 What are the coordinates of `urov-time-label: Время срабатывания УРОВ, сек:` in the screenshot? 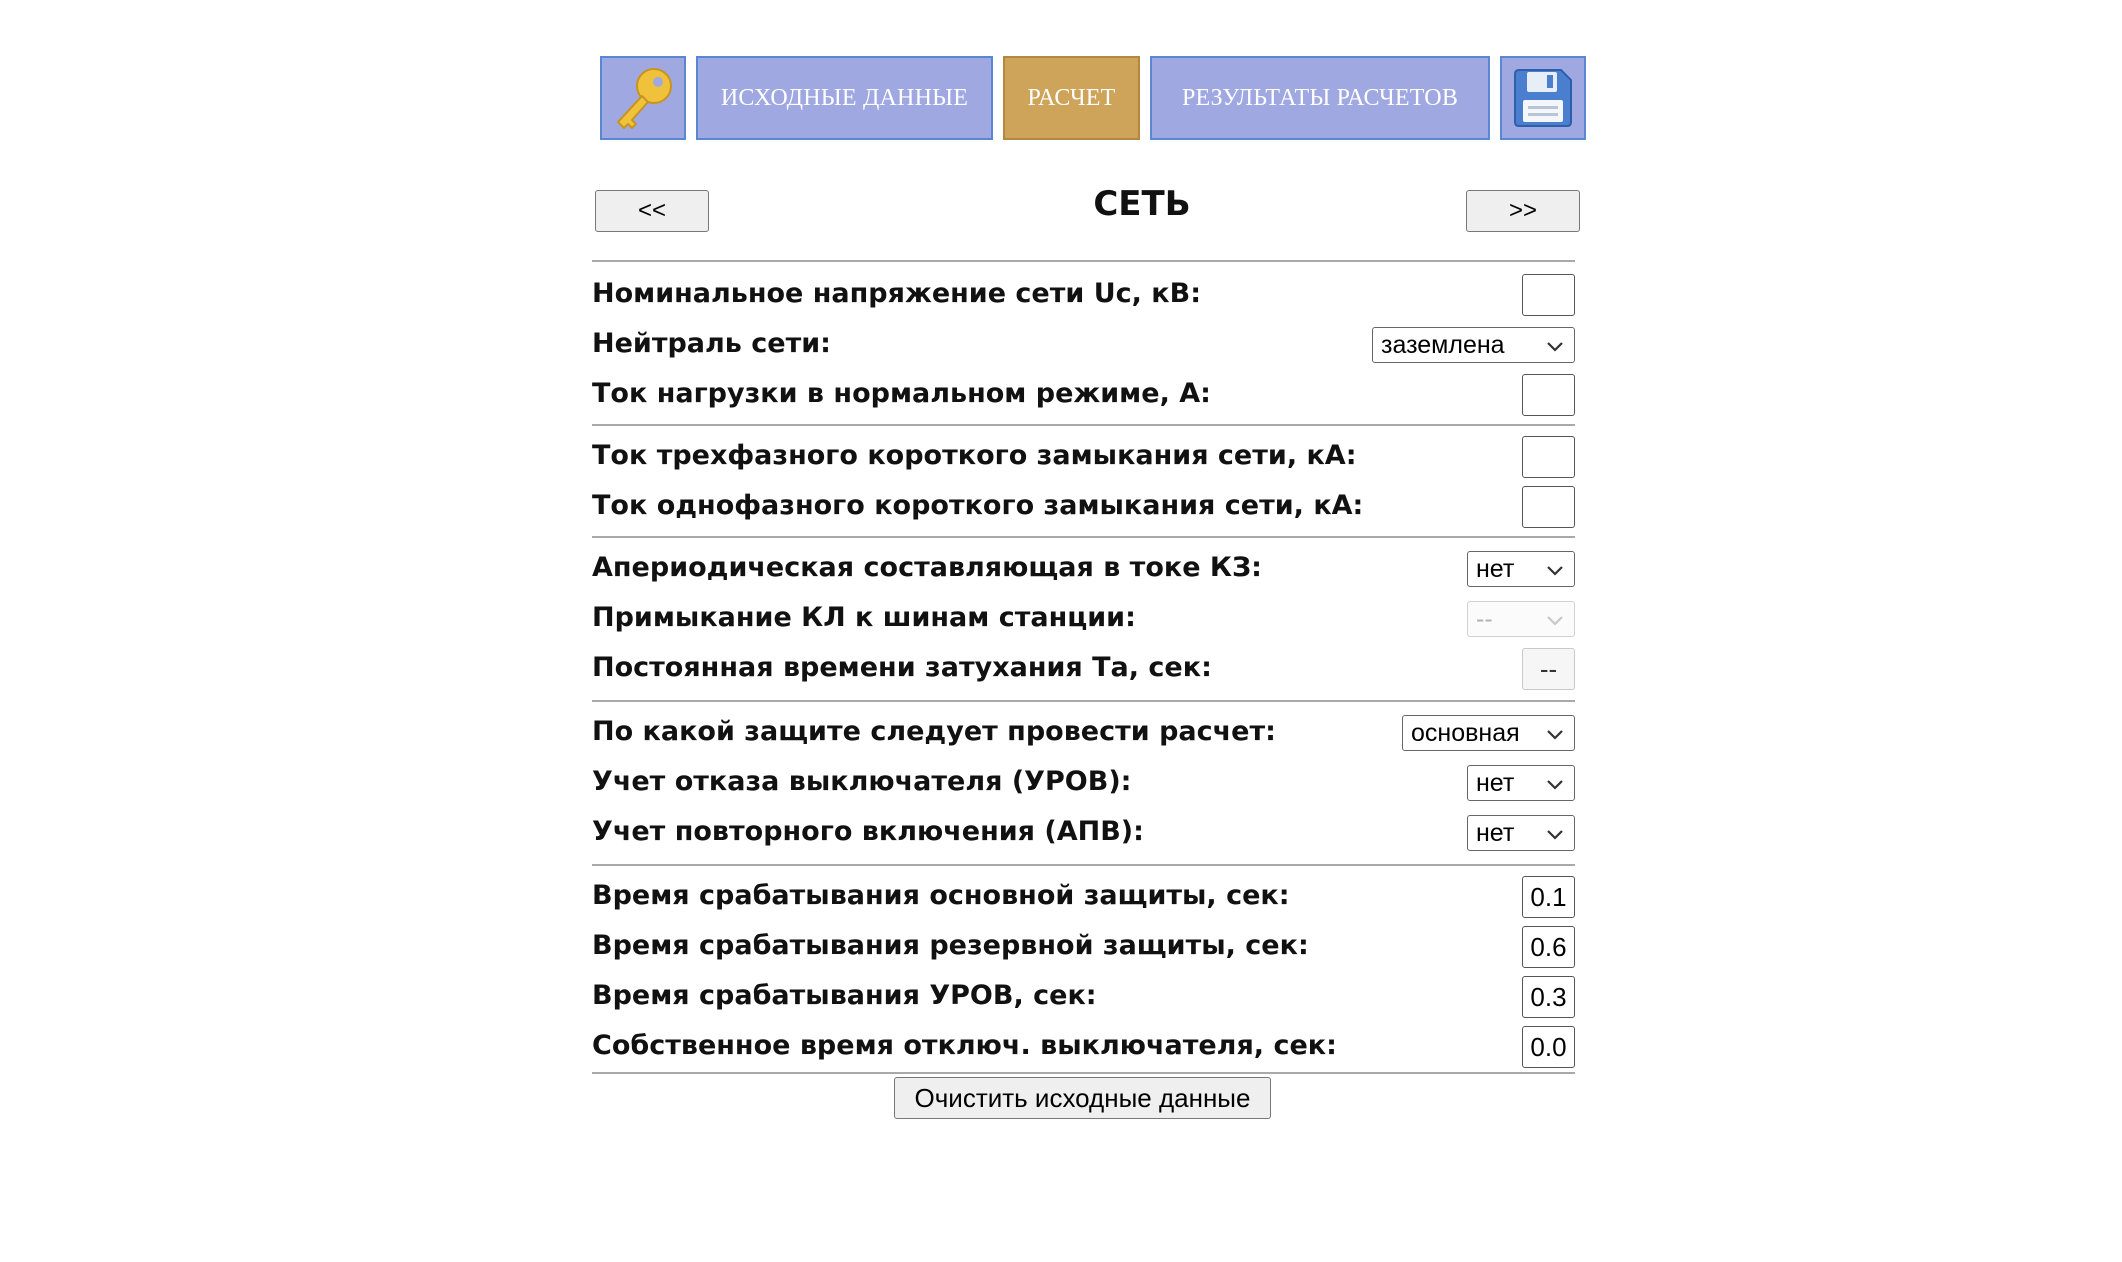 It's located at (844, 995).